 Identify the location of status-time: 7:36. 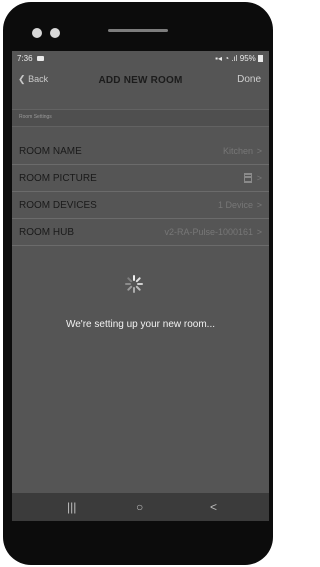
(30, 58).